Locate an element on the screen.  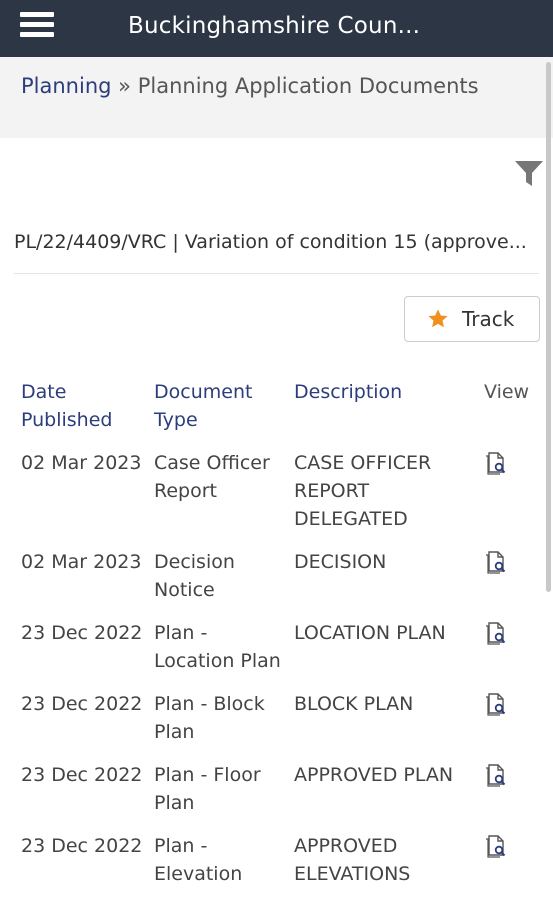
scrollbar is located at coordinates (548, 327).